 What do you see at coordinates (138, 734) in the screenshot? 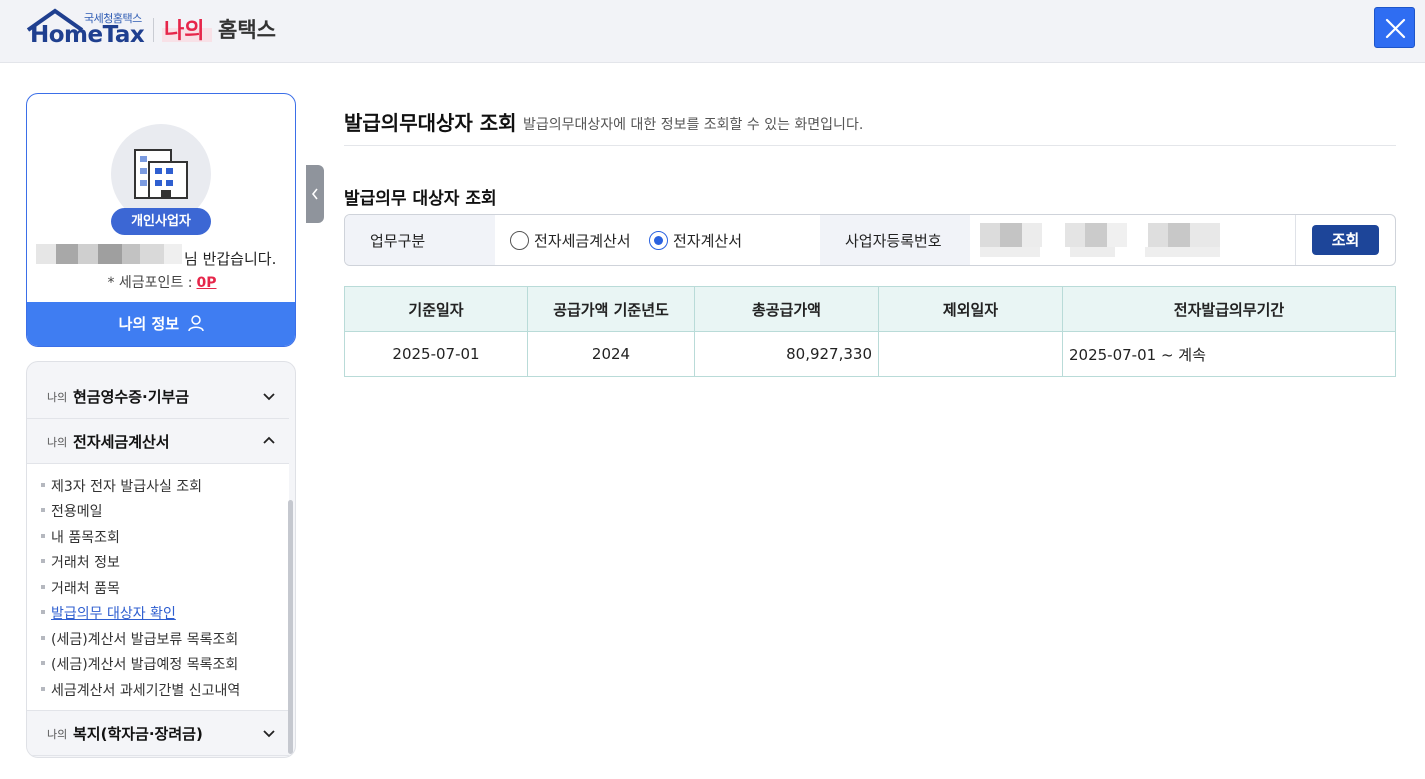
I see `menu-section-title: 복지(학자금·장려금)` at bounding box center [138, 734].